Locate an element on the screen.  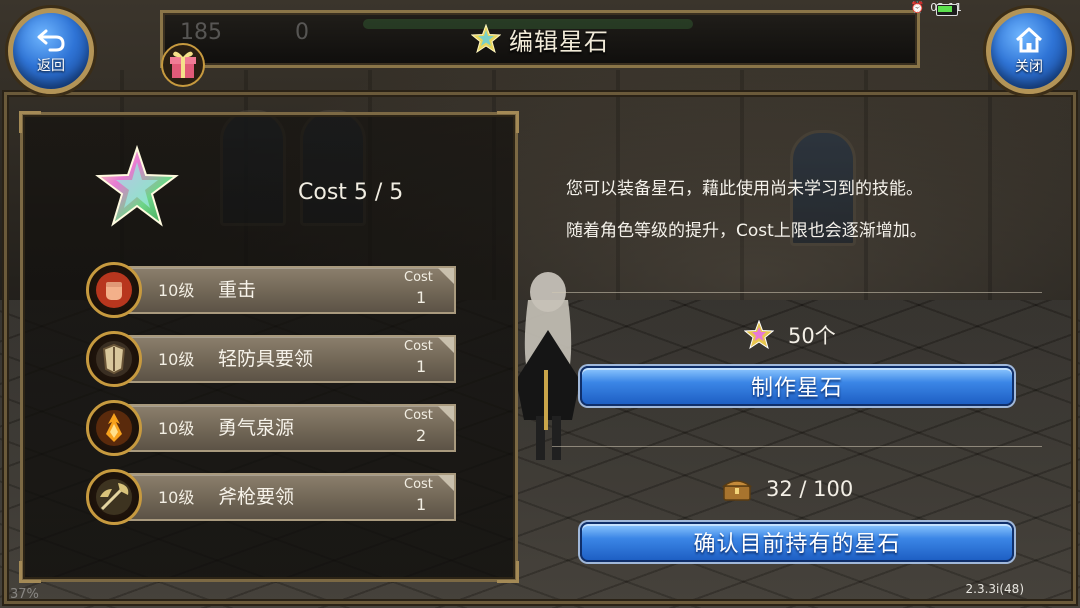
skill-name: 重击 is located at coordinates (237, 290).